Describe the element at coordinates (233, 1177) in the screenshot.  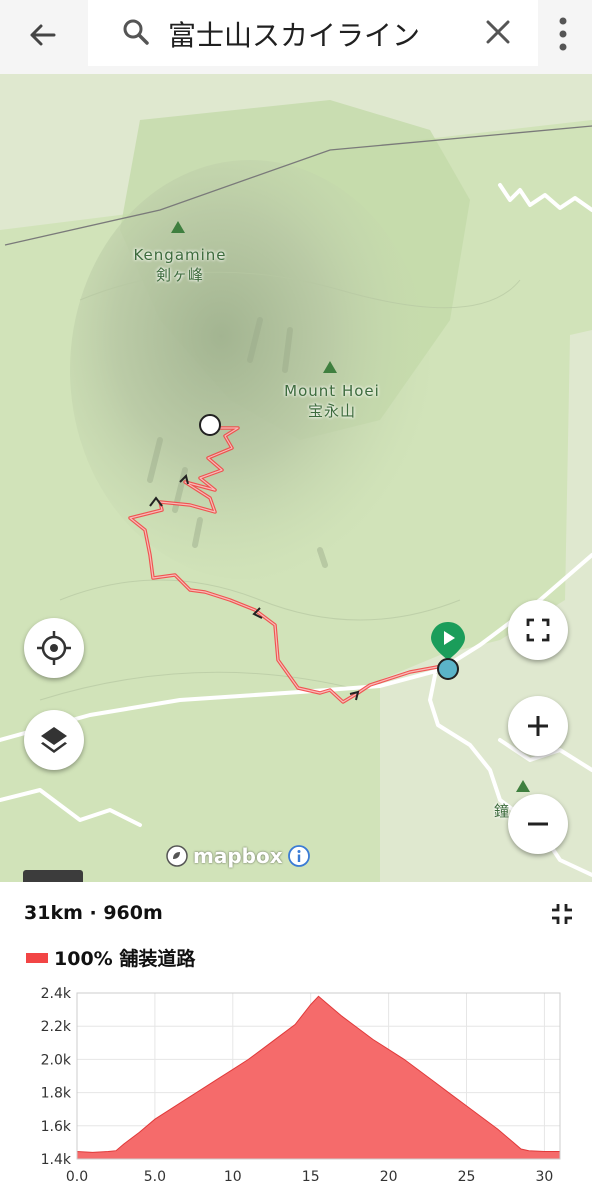
I see `x-tick-label: 10` at that location.